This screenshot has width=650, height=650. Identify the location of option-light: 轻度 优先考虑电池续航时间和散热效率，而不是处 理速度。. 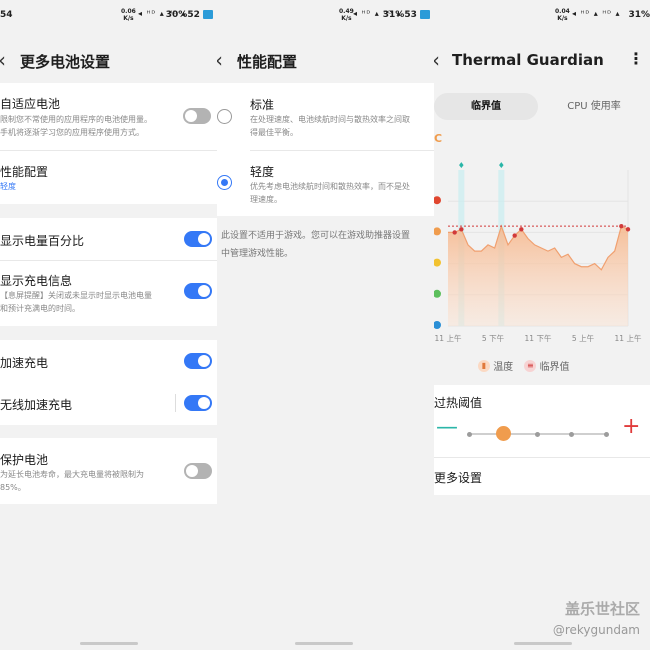
(325, 183).